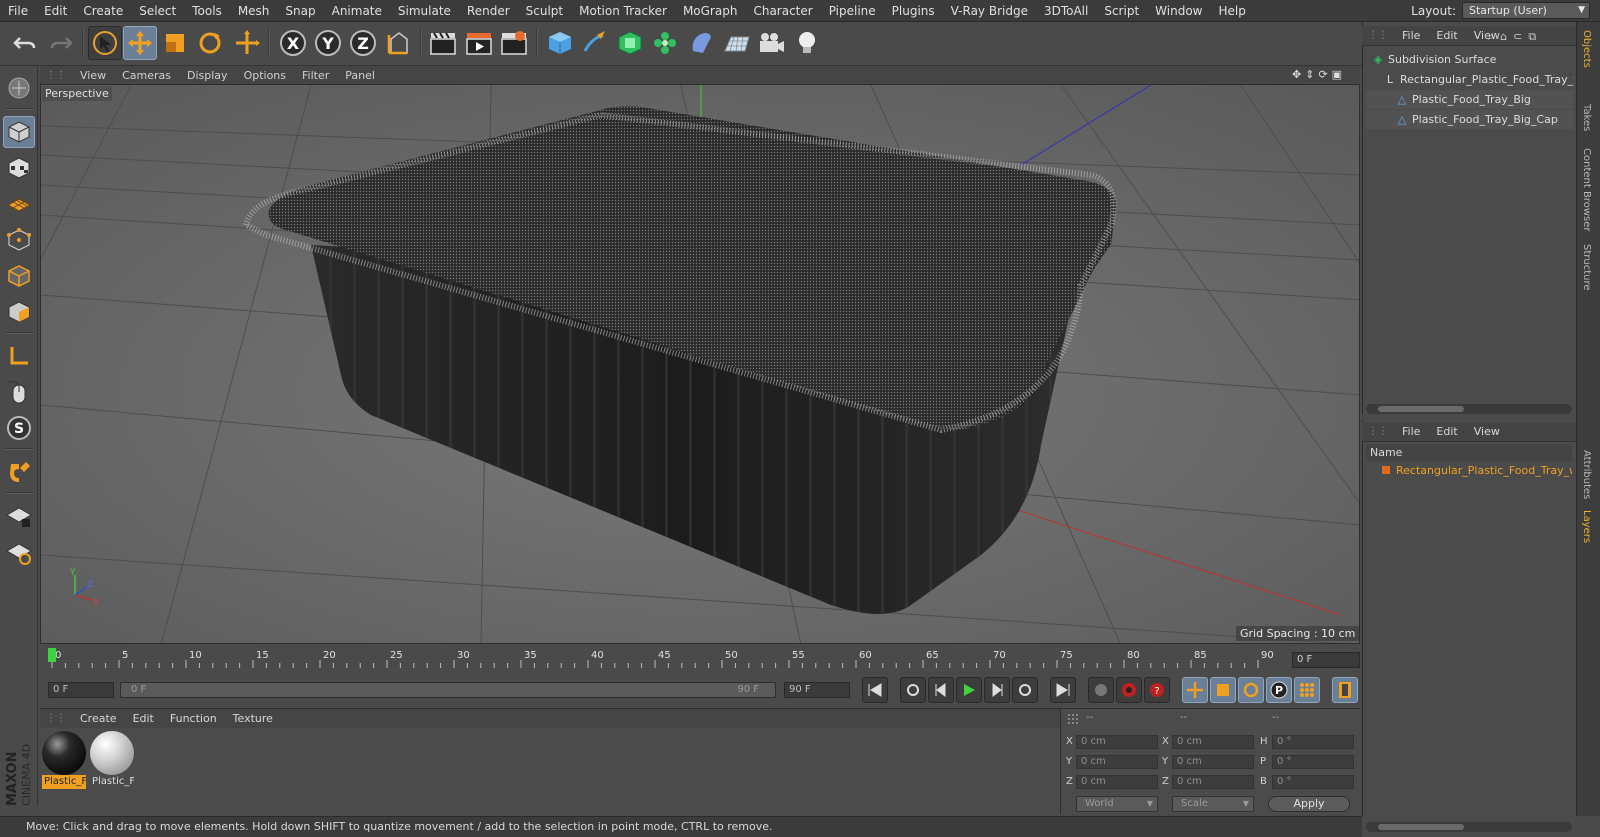  What do you see at coordinates (25, 43) in the screenshot?
I see `undo-button` at bounding box center [25, 43].